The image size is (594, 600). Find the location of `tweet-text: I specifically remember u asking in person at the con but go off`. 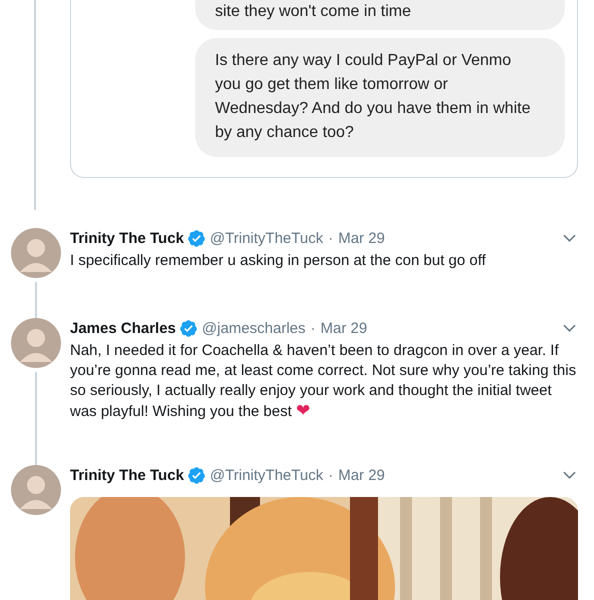

tweet-text: I specifically remember u asking in person at the con but go off is located at coordinates (278, 261).